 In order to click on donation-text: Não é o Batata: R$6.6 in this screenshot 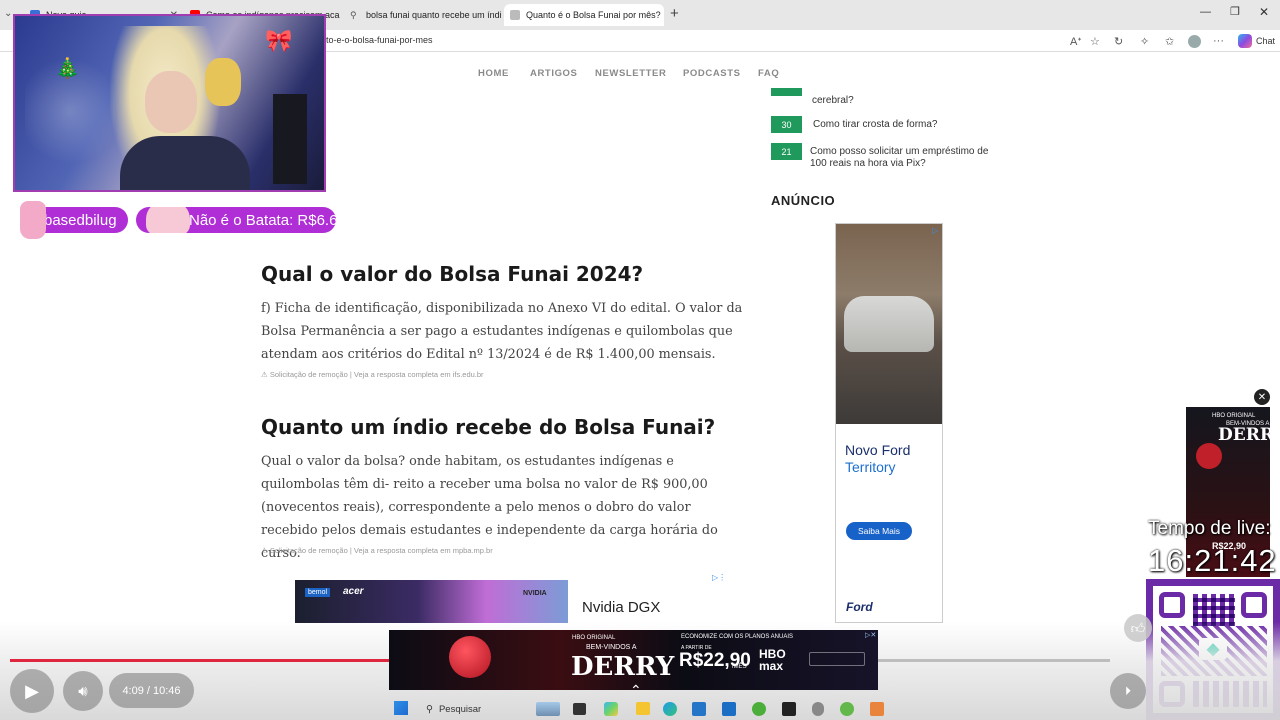, I will do `click(262, 220)`.